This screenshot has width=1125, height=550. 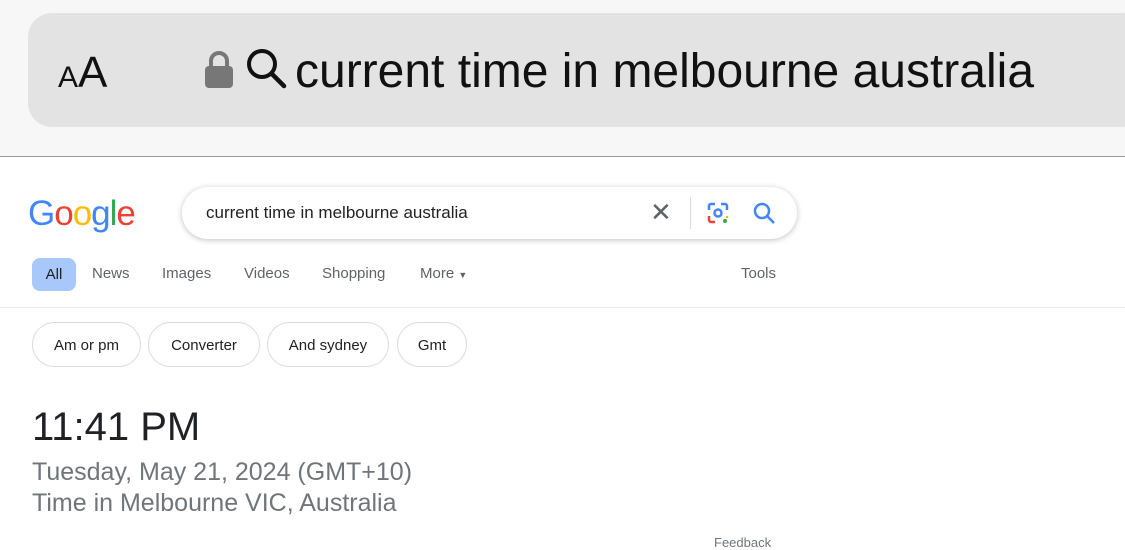 What do you see at coordinates (661, 212) in the screenshot?
I see `clear-icon: ✕` at bounding box center [661, 212].